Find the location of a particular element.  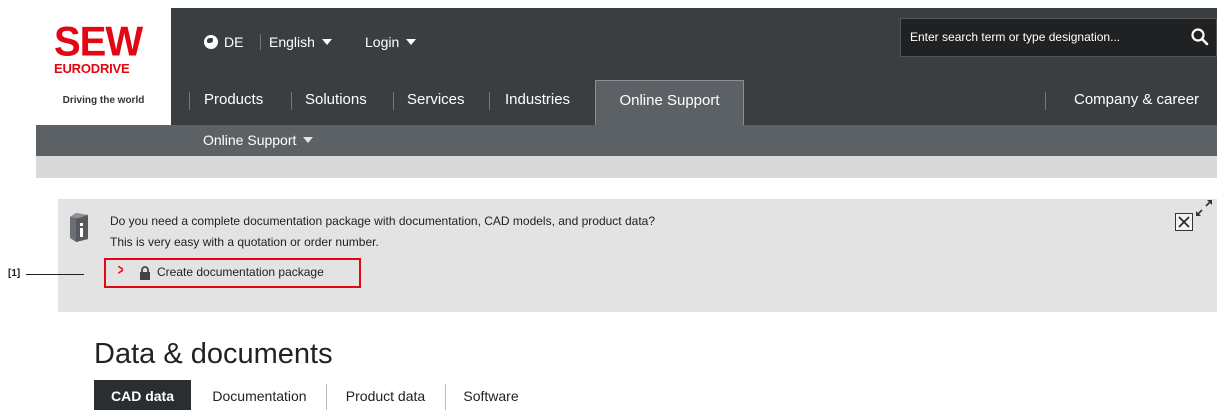

close-button is located at coordinates (1184, 222).